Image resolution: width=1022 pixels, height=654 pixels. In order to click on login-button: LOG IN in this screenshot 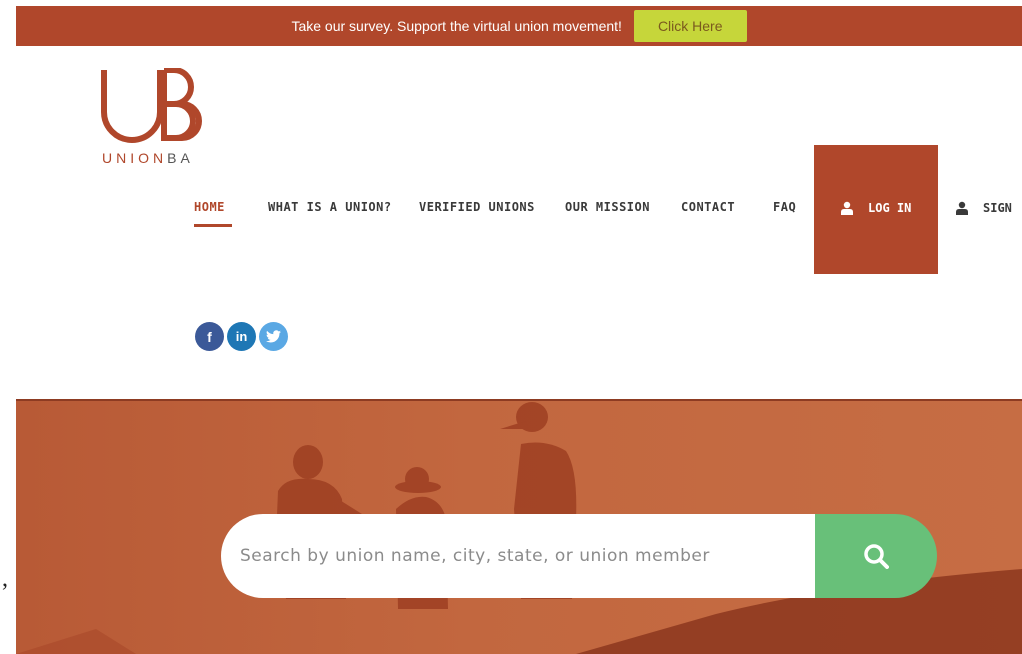, I will do `click(876, 209)`.